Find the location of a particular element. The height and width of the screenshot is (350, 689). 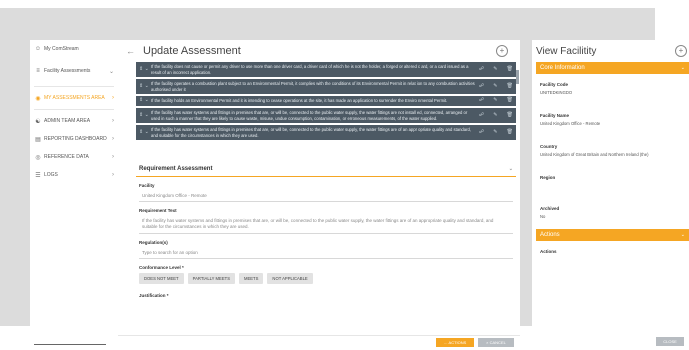

facility-label: Facility is located at coordinates (147, 185).